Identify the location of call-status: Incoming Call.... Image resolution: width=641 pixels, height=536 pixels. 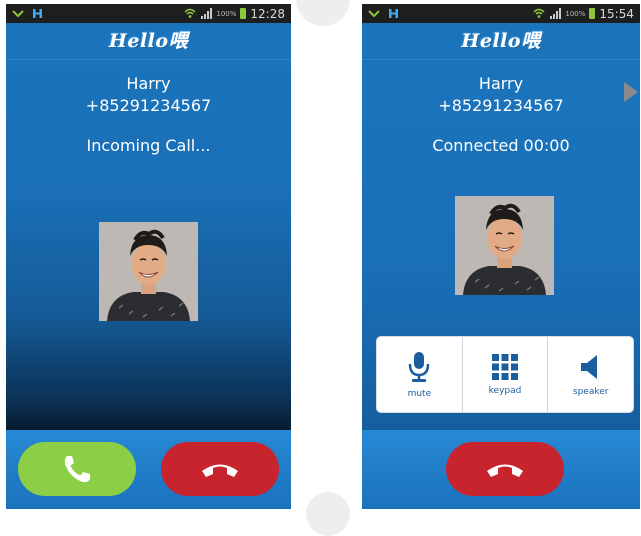
(148, 145).